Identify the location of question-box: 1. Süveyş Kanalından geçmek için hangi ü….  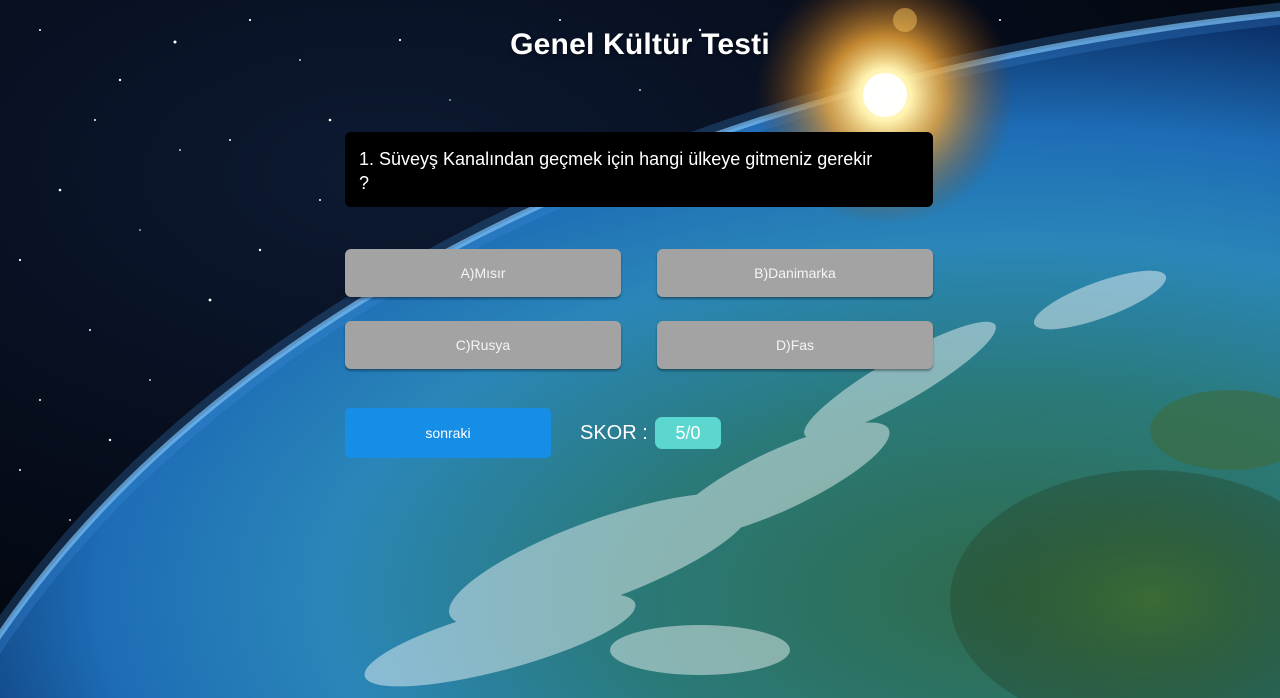
(639, 169).